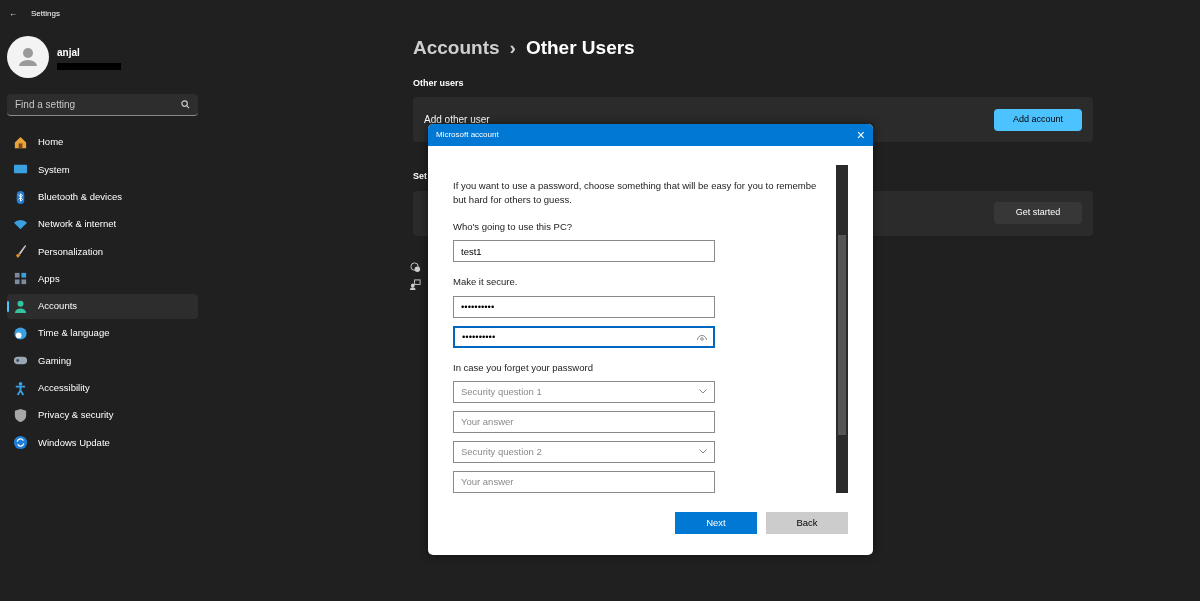  Describe the element at coordinates (716, 523) in the screenshot. I see `next-button: Next` at that location.